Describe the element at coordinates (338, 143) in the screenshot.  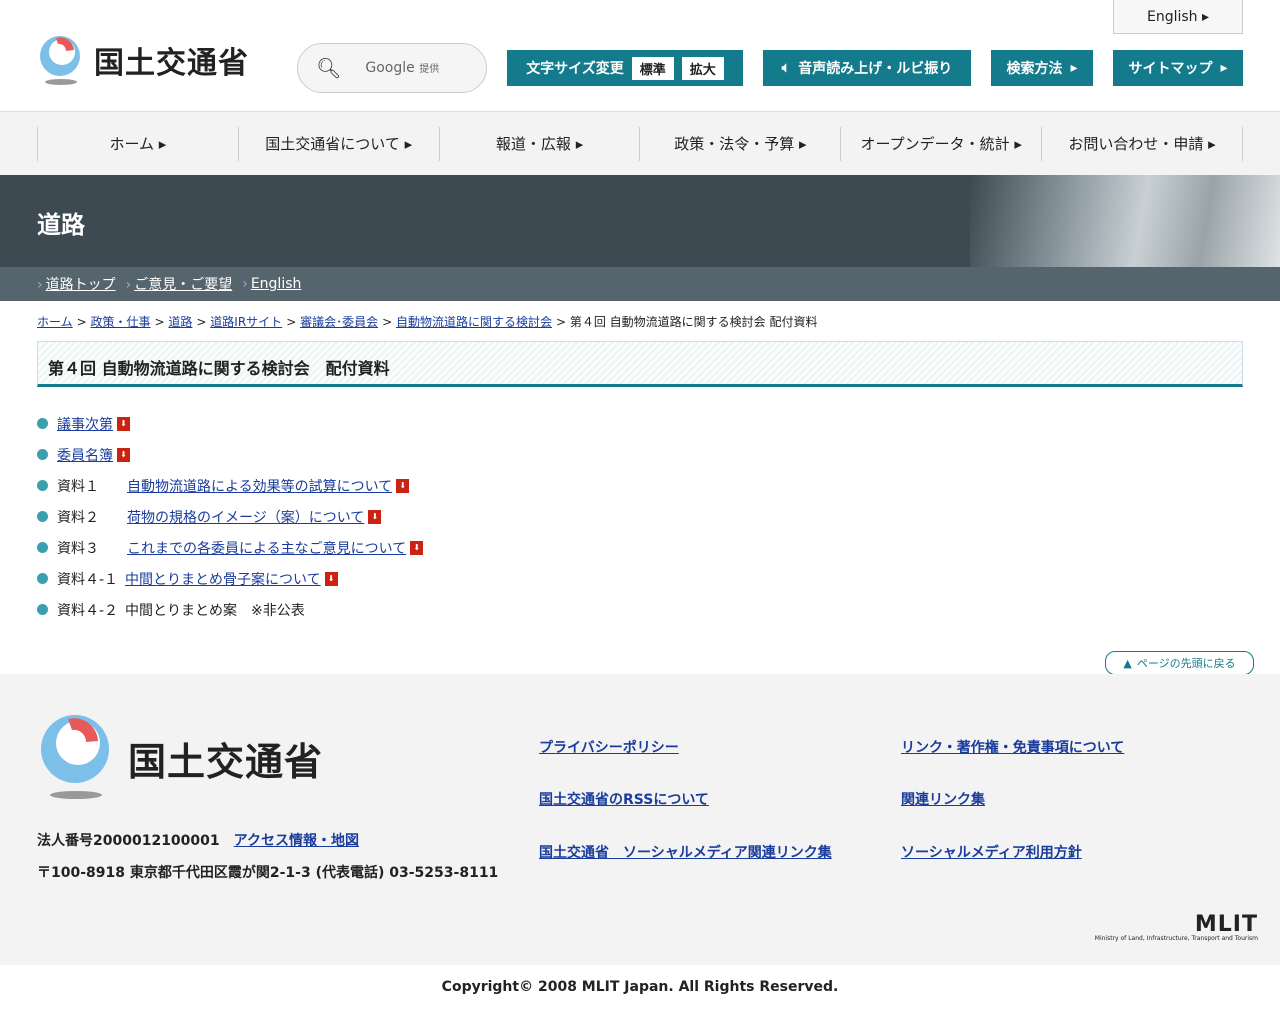
I see `gnav-item-about: 国土交通省について ▸` at that location.